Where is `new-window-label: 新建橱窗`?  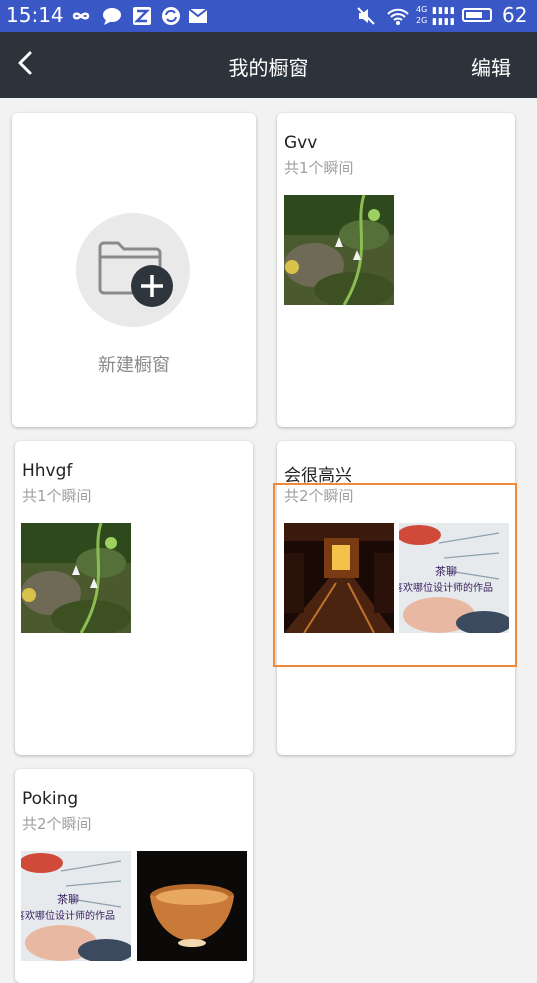
new-window-label: 新建橱窗 is located at coordinates (134, 365).